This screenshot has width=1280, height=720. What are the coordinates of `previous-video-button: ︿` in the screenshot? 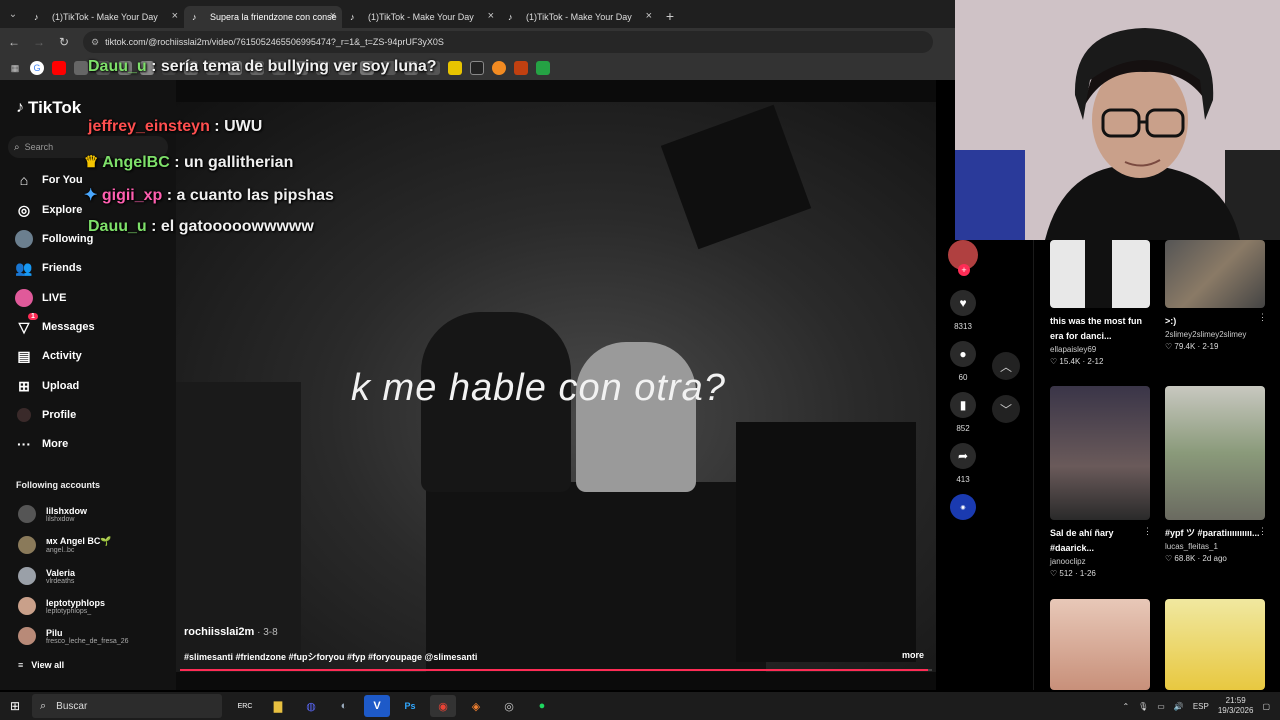 It's located at (1006, 366).